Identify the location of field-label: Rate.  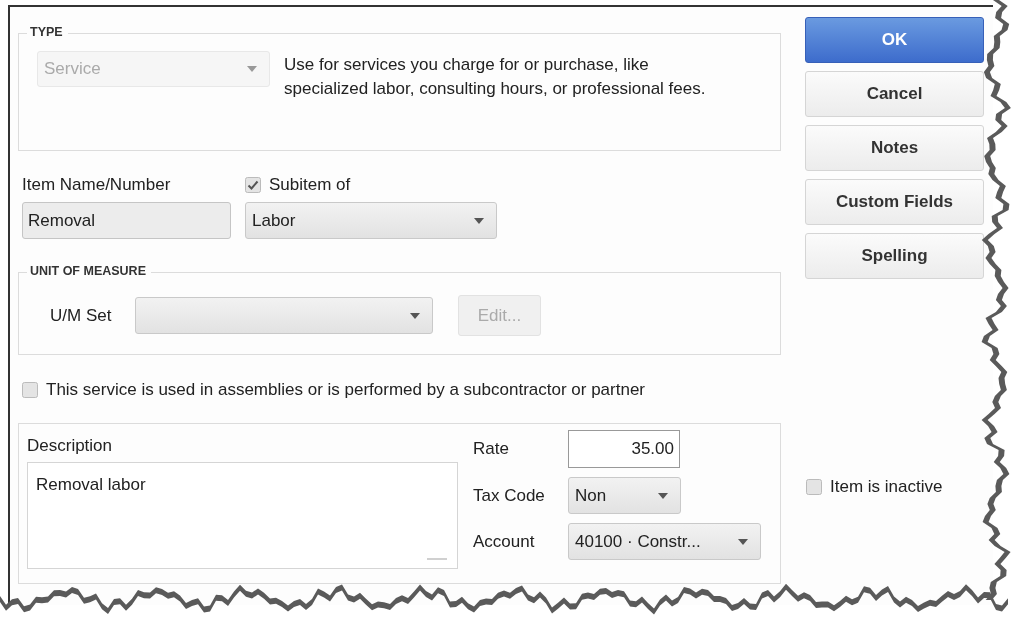
(491, 449).